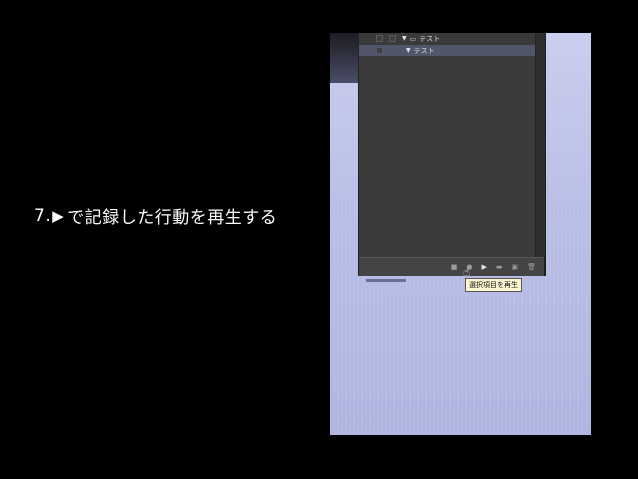 The image size is (638, 479). Describe the element at coordinates (424, 50) in the screenshot. I see `action-label: テスト` at that location.